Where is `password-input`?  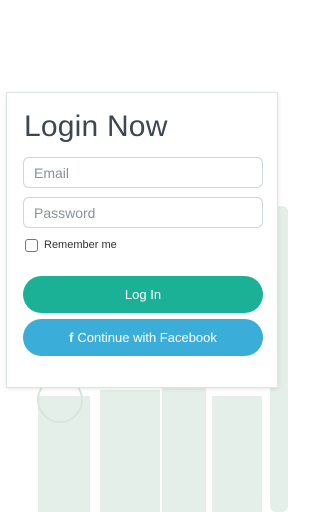 password-input is located at coordinates (143, 212).